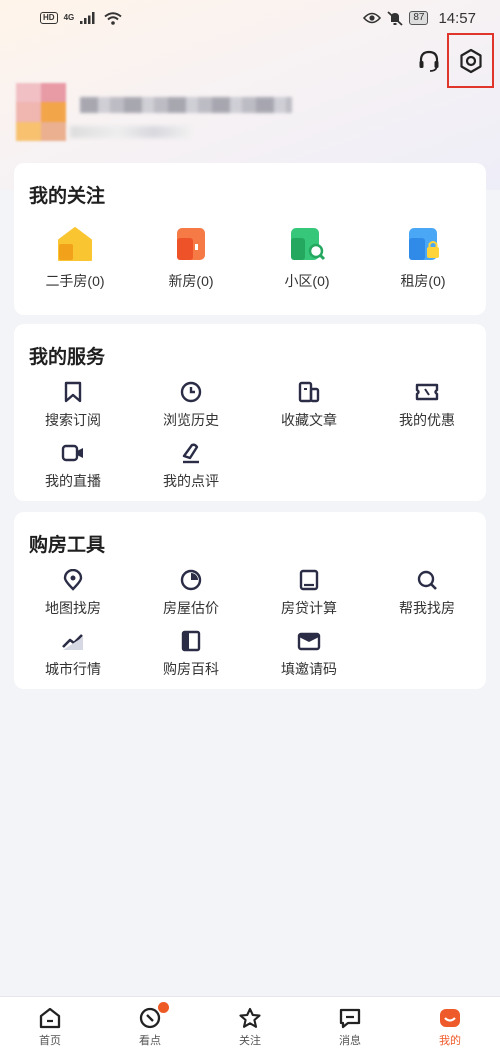 The image size is (500, 1051). What do you see at coordinates (309, 580) in the screenshot?
I see `calculator-icon` at bounding box center [309, 580].